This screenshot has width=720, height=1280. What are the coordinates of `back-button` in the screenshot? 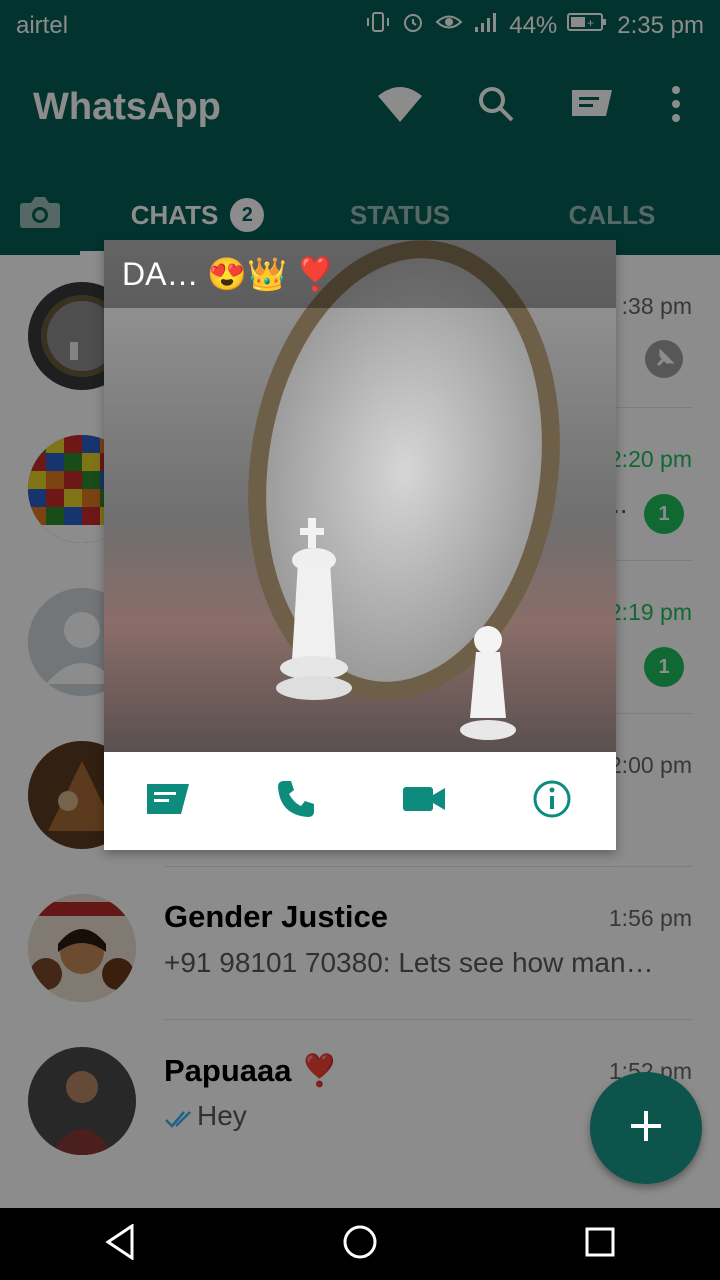 It's located at (120, 1244).